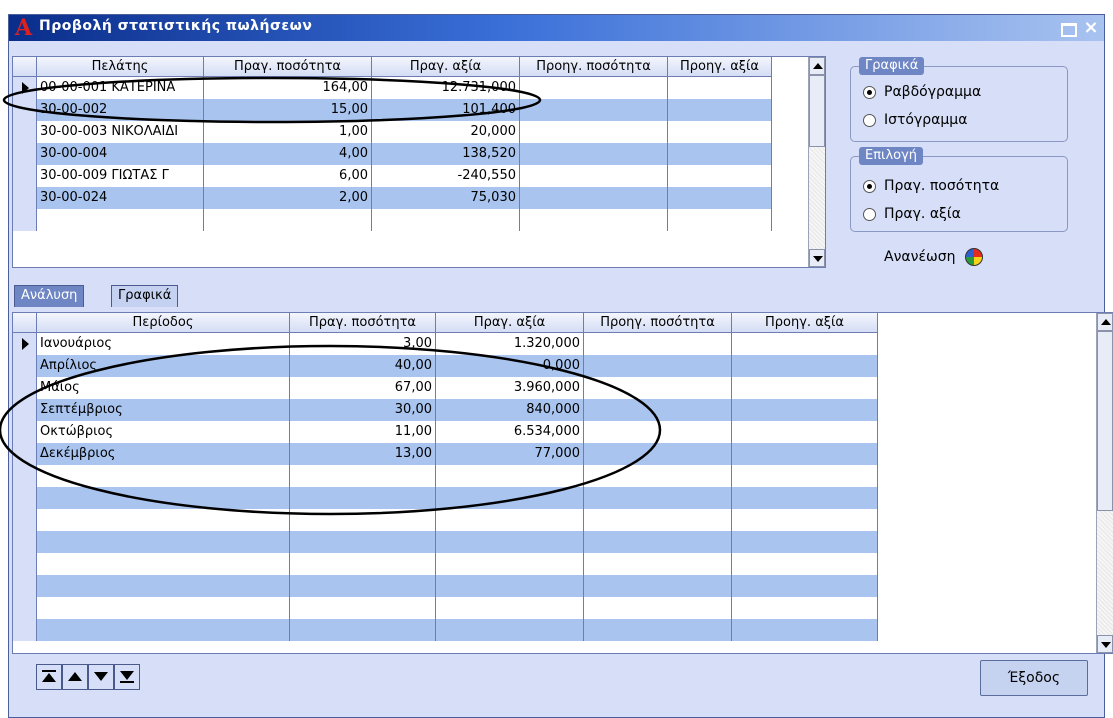 Image resolution: width=1113 pixels, height=718 pixels. What do you see at coordinates (446, 110) in the screenshot?
I see `table-cell: 101,400` at bounding box center [446, 110].